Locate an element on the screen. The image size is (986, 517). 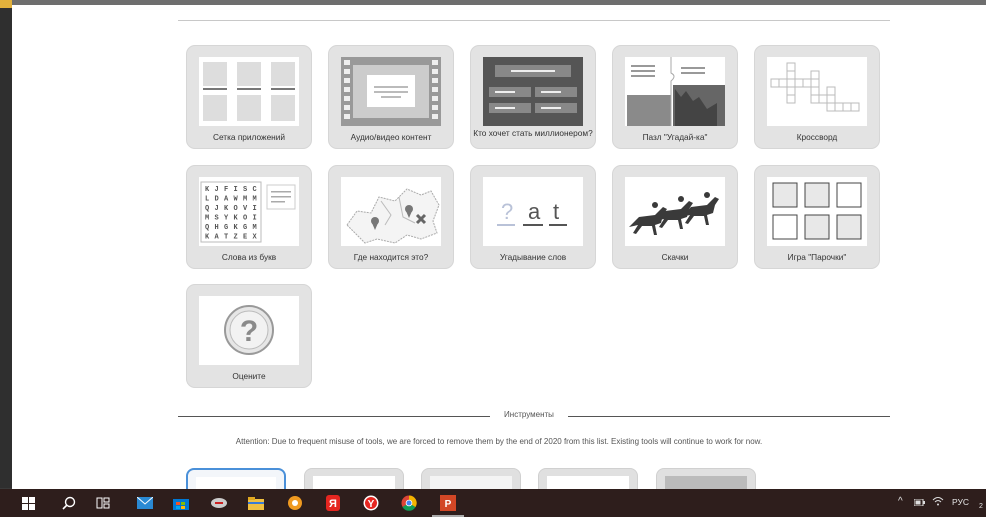
question-icon: ? is located at coordinates (249, 330).